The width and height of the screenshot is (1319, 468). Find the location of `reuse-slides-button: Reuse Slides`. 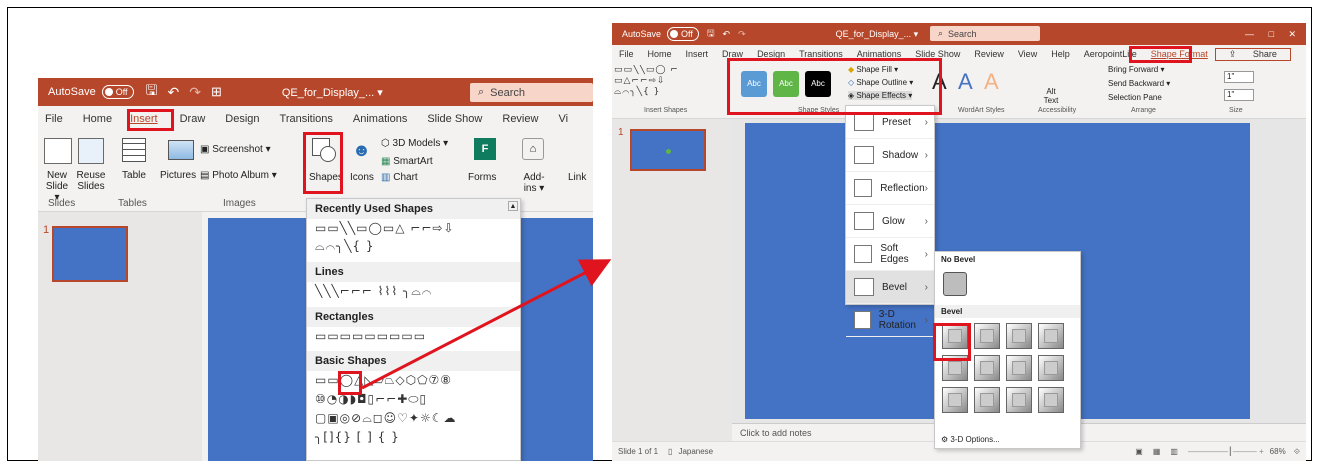

reuse-slides-button: Reuse Slides is located at coordinates (91, 181).